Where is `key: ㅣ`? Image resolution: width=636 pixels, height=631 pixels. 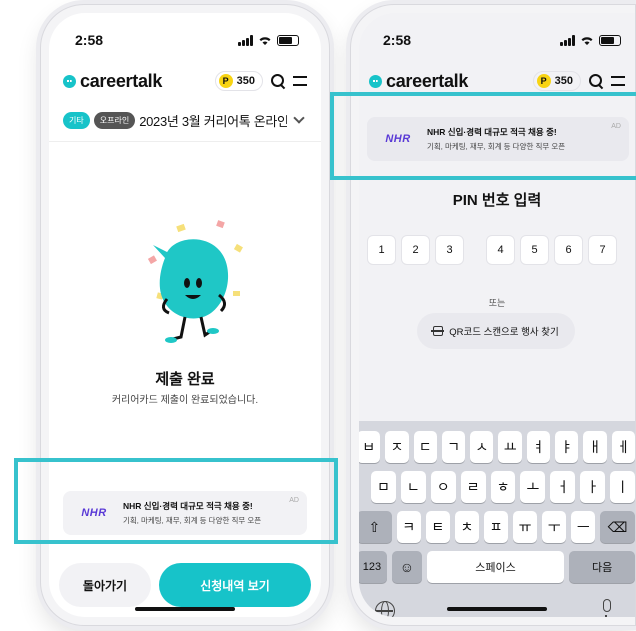
key: ㅣ is located at coordinates (622, 487).